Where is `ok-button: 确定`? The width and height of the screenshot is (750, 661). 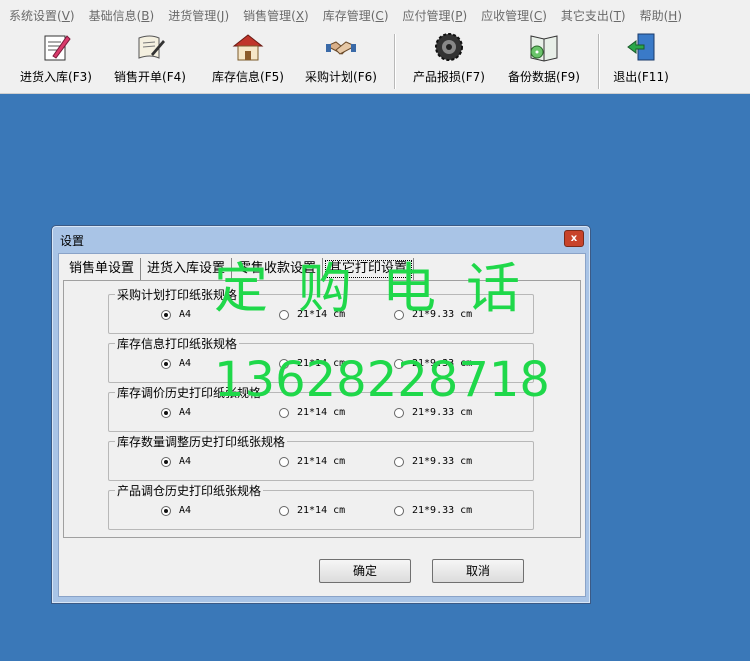 ok-button: 确定 is located at coordinates (365, 571).